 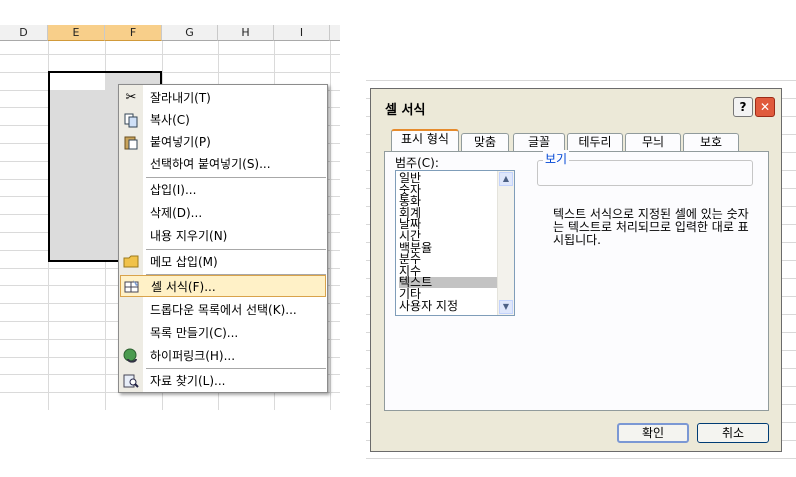 I want to click on help-button: ?, so click(x=743, y=107).